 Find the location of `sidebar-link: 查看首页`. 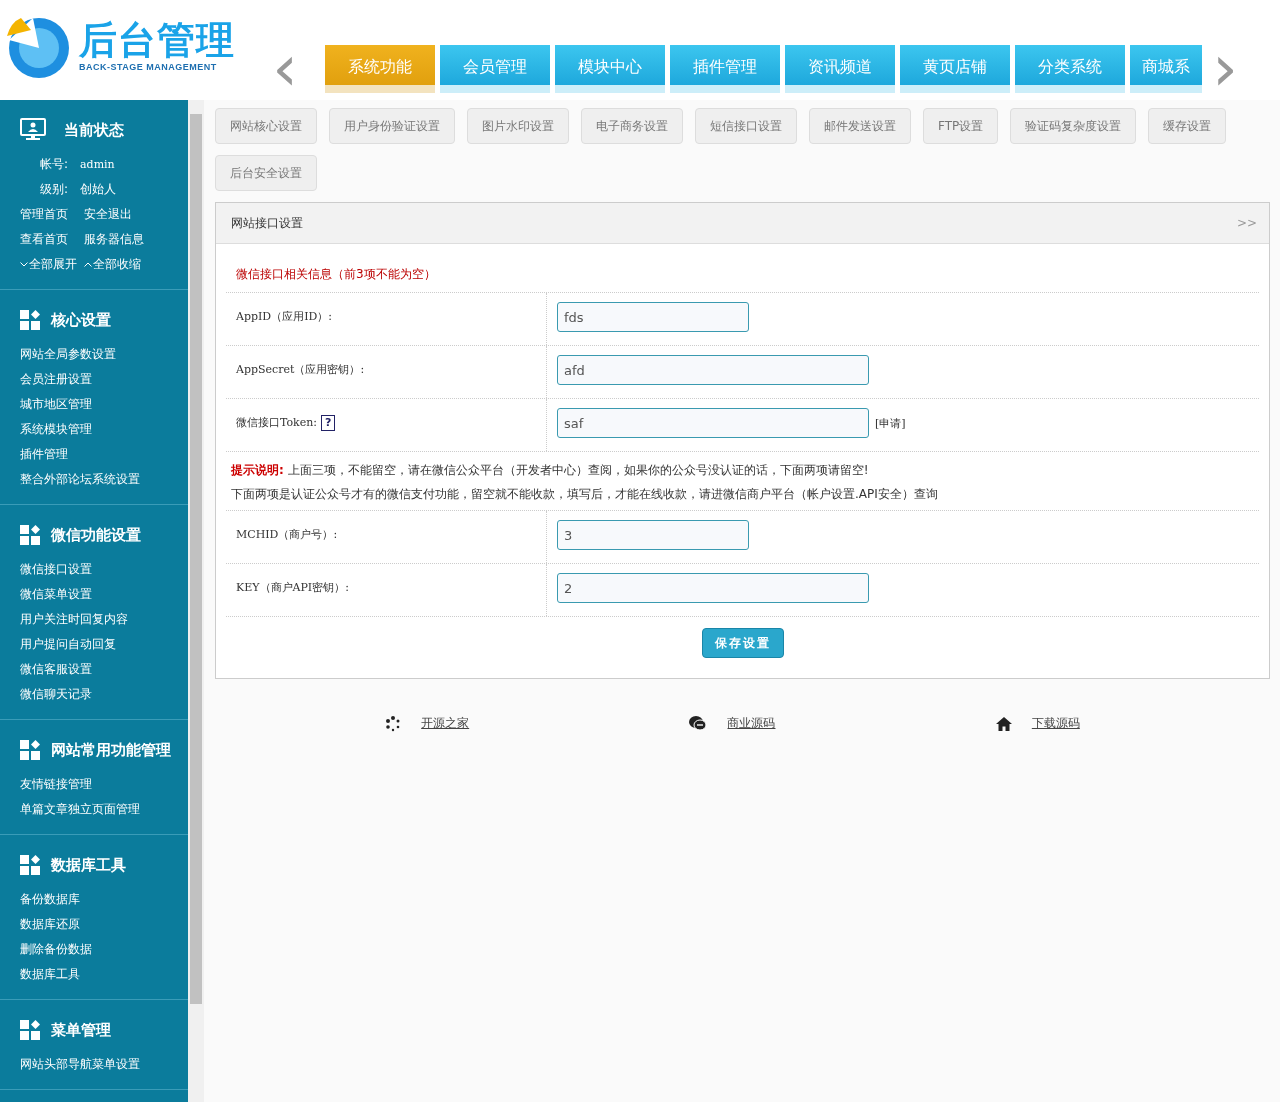

sidebar-link: 查看首页 is located at coordinates (52, 239).